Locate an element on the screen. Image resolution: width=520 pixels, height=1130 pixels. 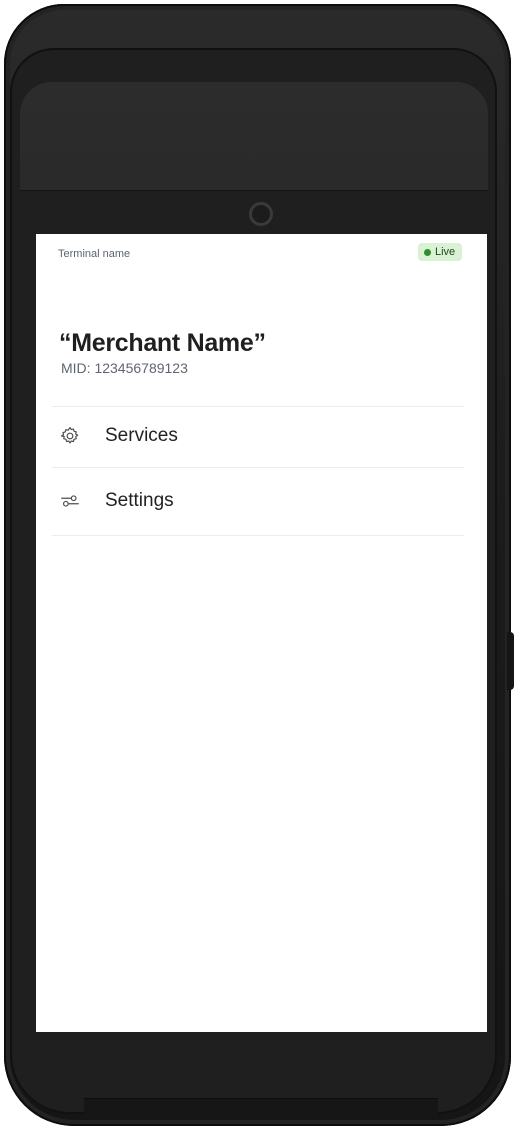
card-slot is located at coordinates (261, 1108).